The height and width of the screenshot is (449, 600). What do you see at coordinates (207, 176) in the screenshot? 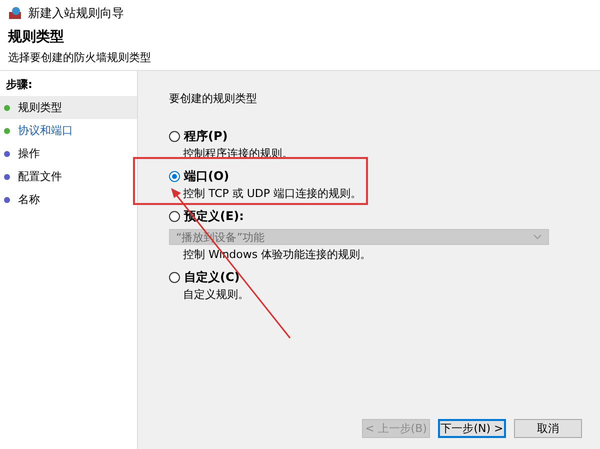
I see `option-label: 端口(O)` at bounding box center [207, 176].